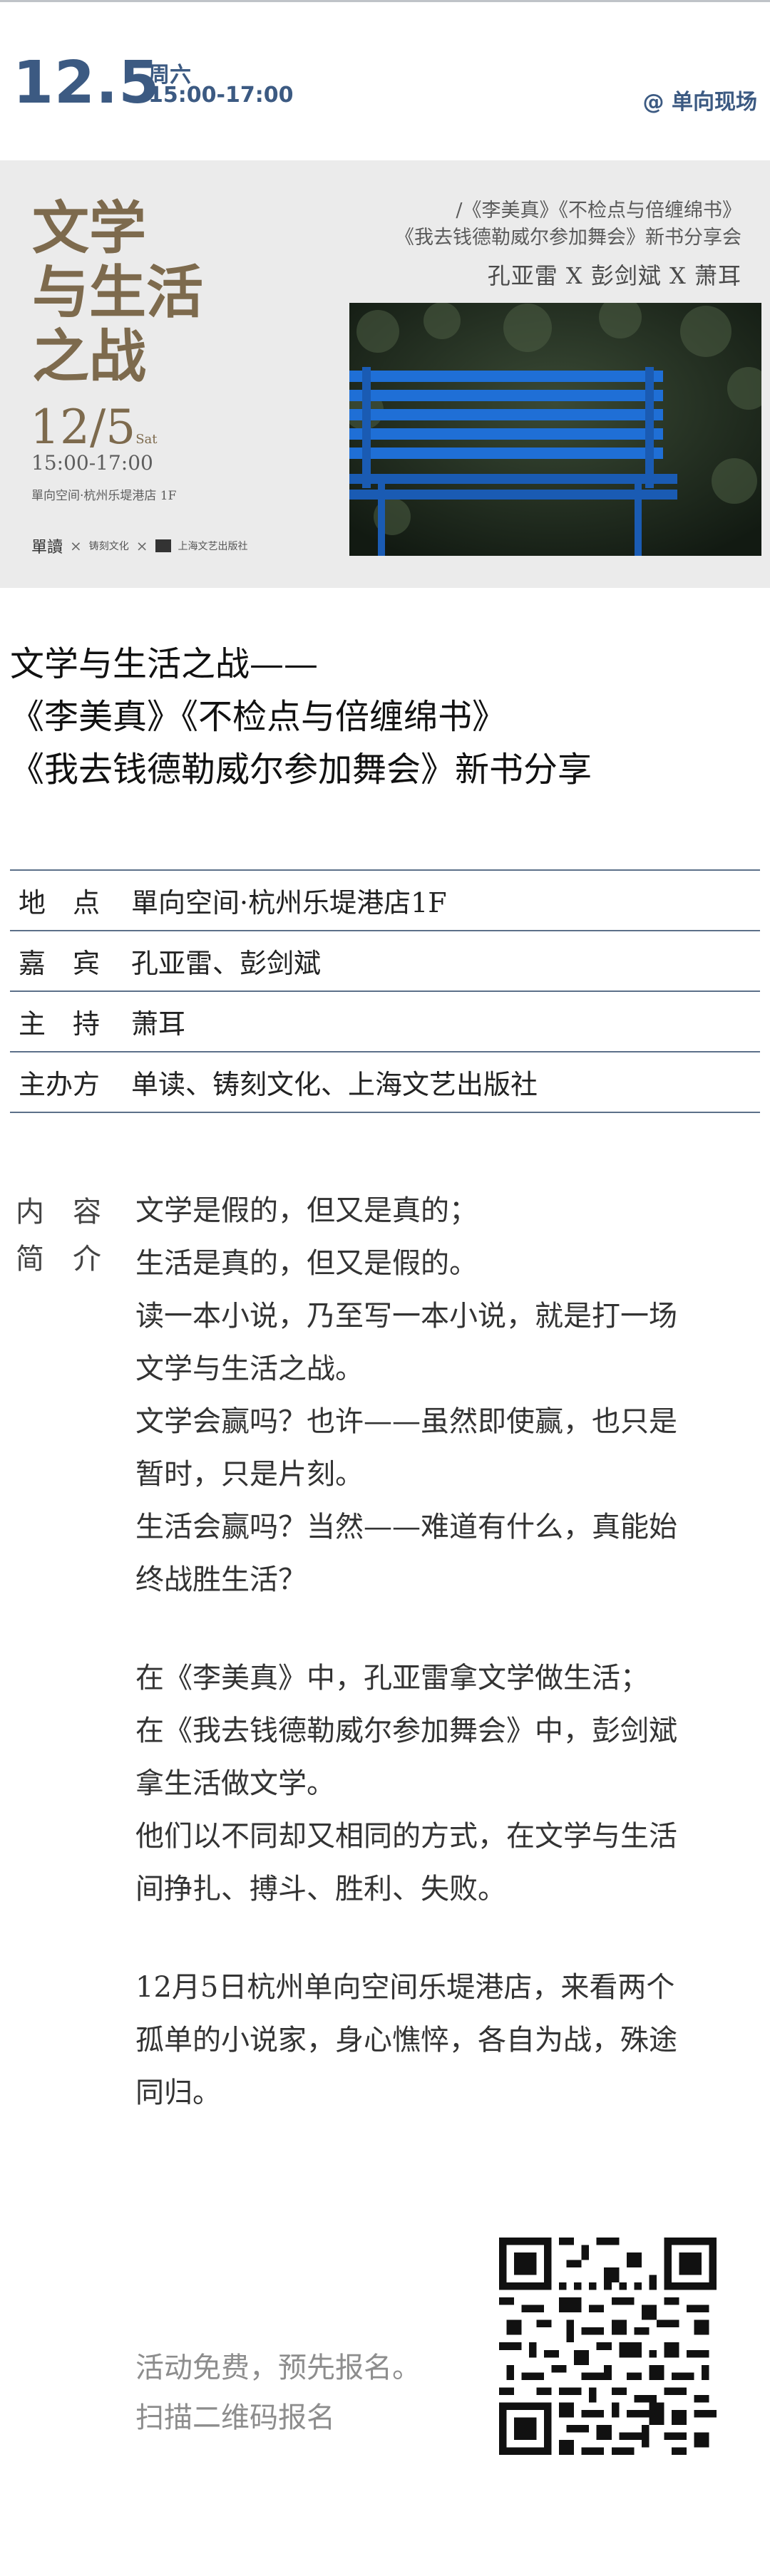  I want to click on footer-scan-note: 扫描二维码报名, so click(235, 2418).